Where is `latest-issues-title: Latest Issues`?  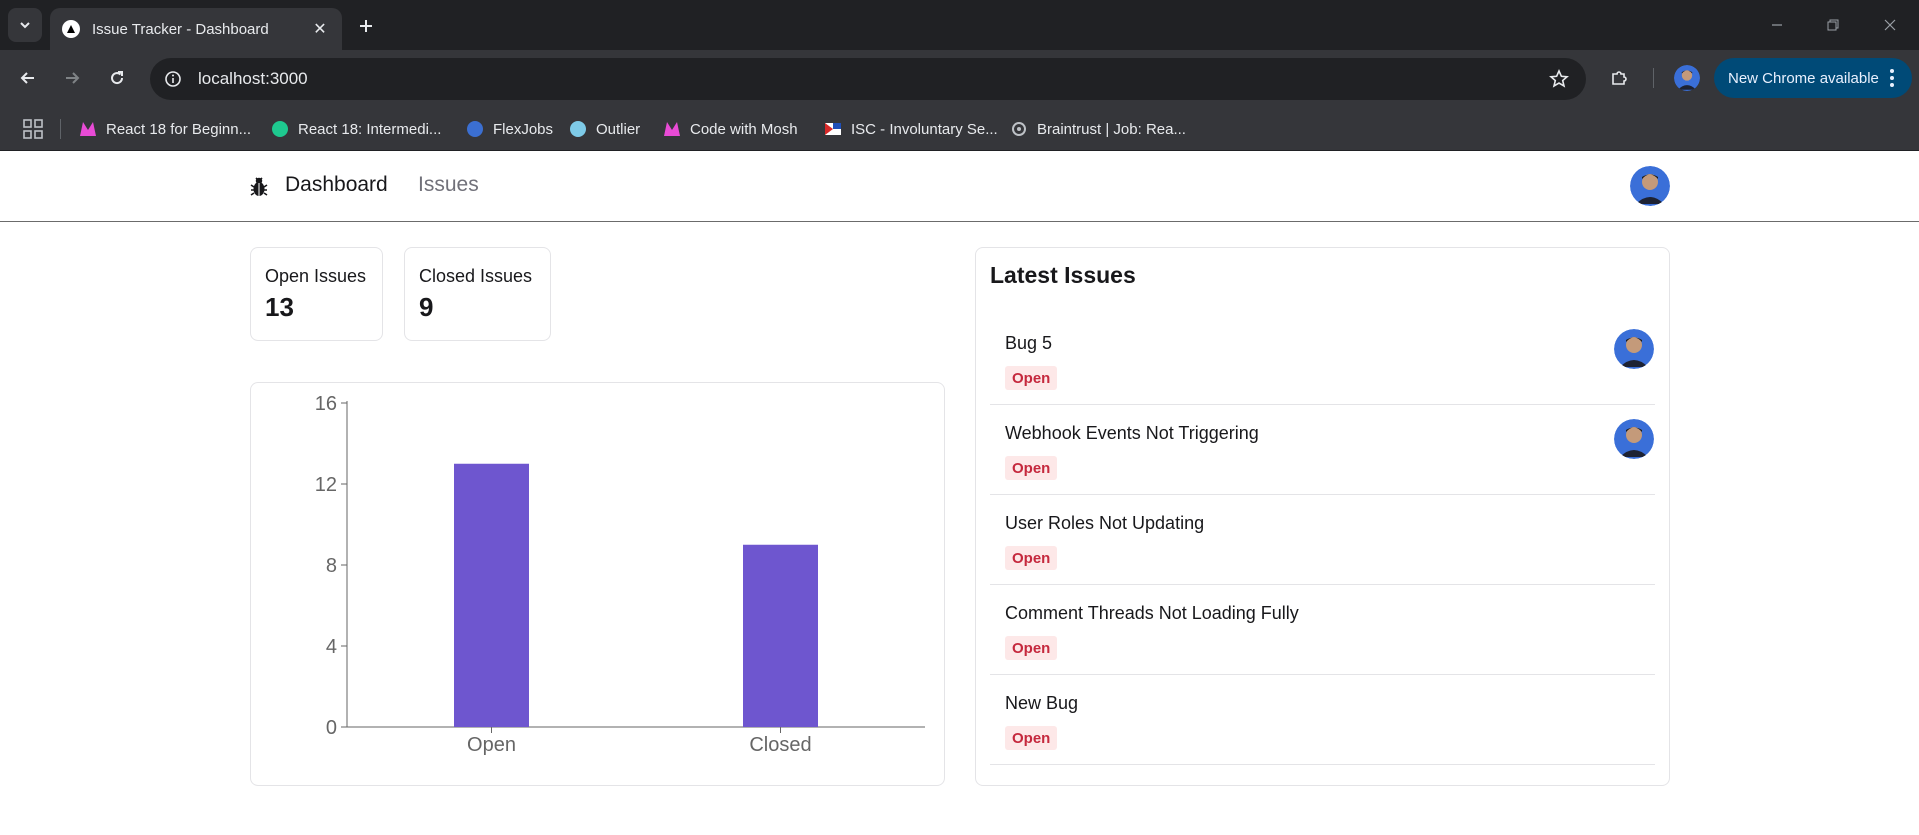 latest-issues-title: Latest Issues is located at coordinates (1063, 275).